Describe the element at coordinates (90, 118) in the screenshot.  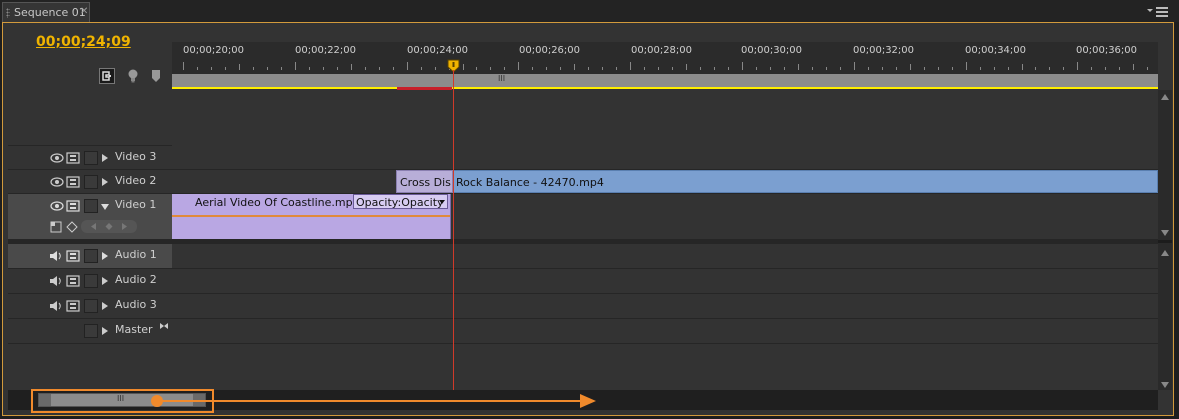
I see `empty-track-space` at that location.